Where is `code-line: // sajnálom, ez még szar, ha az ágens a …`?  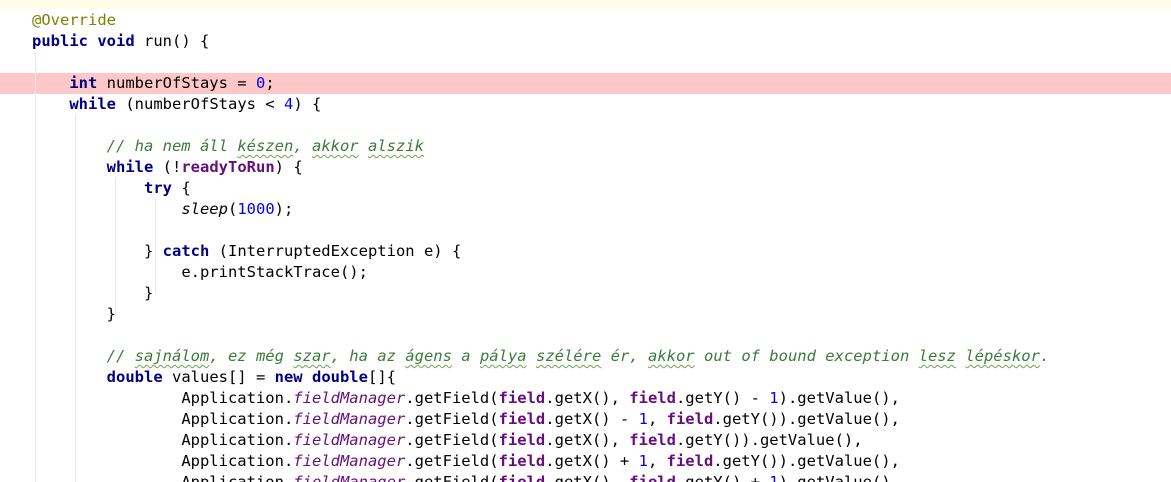
code-line: // sajnálom, ez még szar, ha az ágens a … is located at coordinates (541, 356).